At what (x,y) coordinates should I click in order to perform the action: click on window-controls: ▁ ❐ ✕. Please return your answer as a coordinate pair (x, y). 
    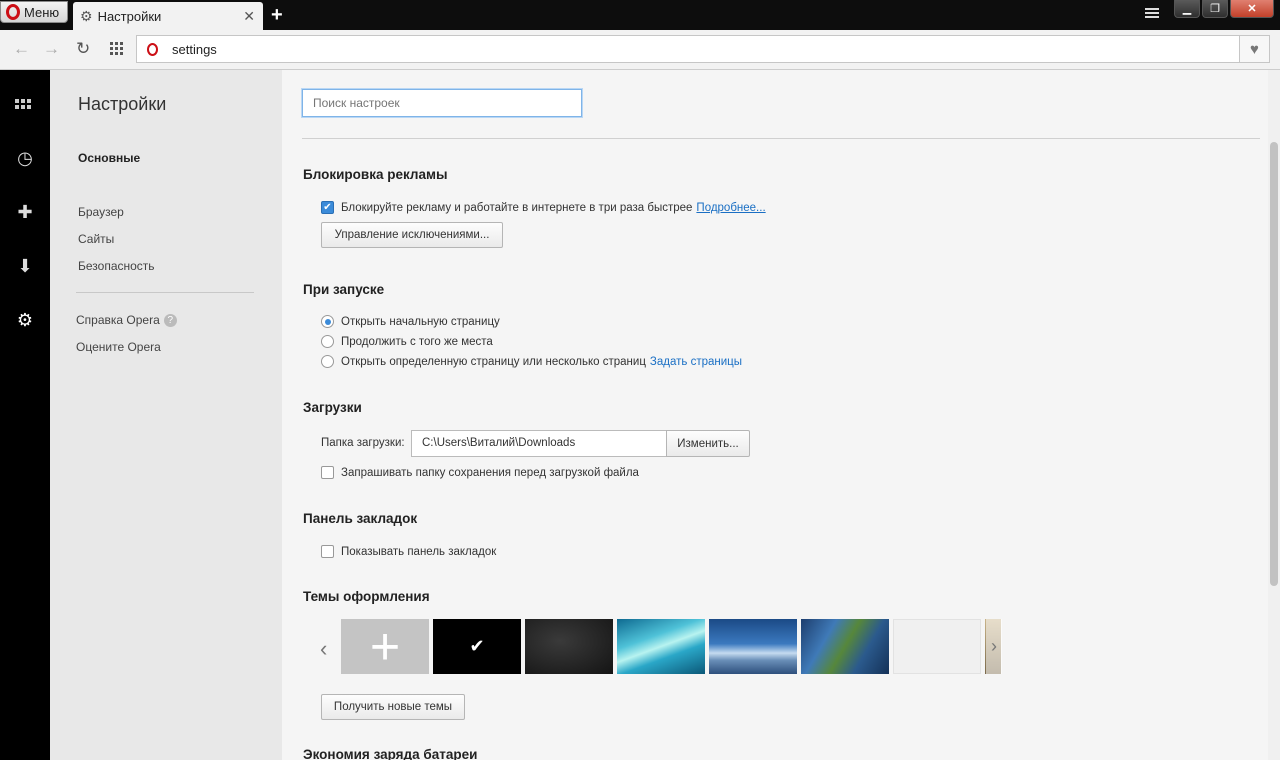
    Looking at the image, I should click on (1224, 9).